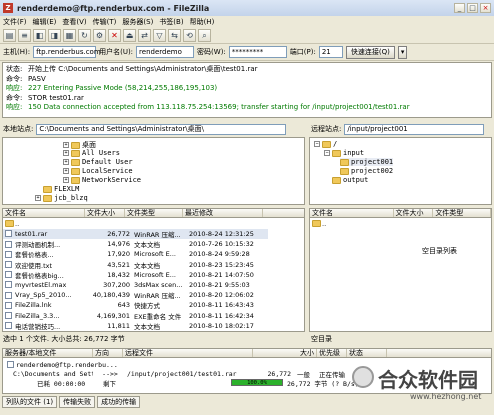 The width and height of the screenshot is (494, 415). Describe the element at coordinates (171, 22) in the screenshot. I see `menu-bookmarks: 书签(B)` at that location.